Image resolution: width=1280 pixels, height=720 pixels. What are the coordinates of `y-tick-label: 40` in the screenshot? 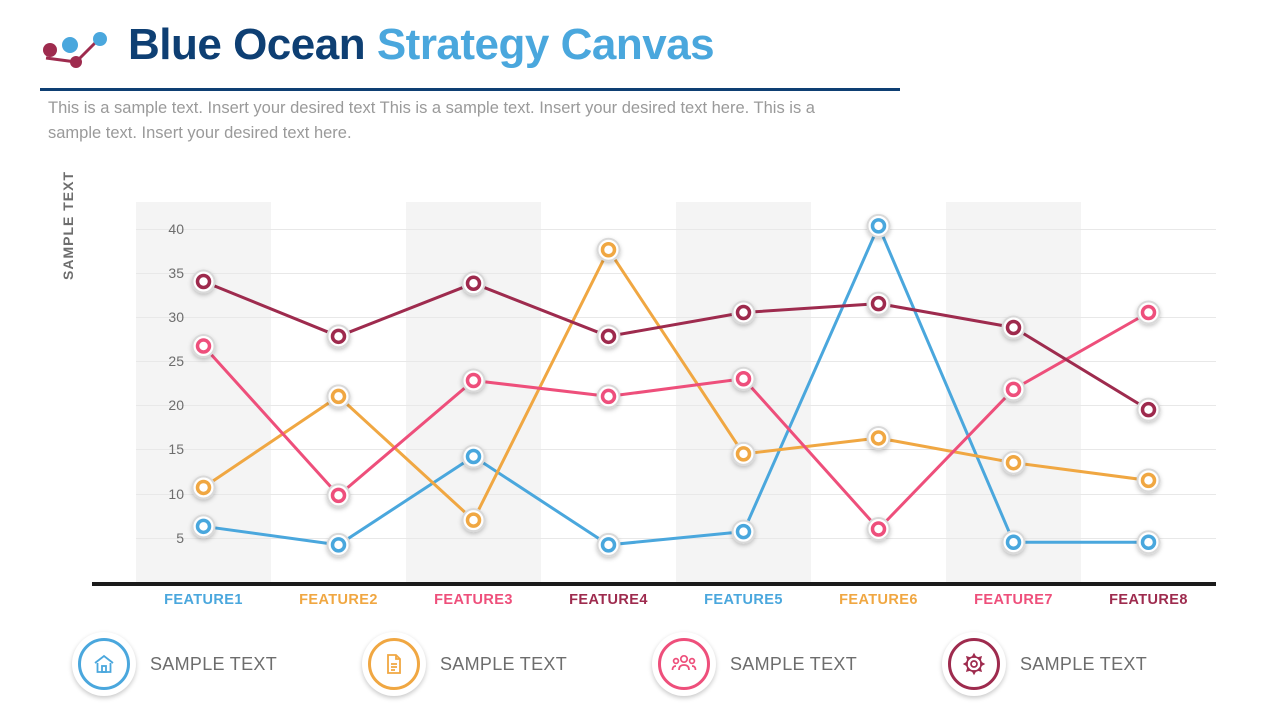 It's located at (176, 228).